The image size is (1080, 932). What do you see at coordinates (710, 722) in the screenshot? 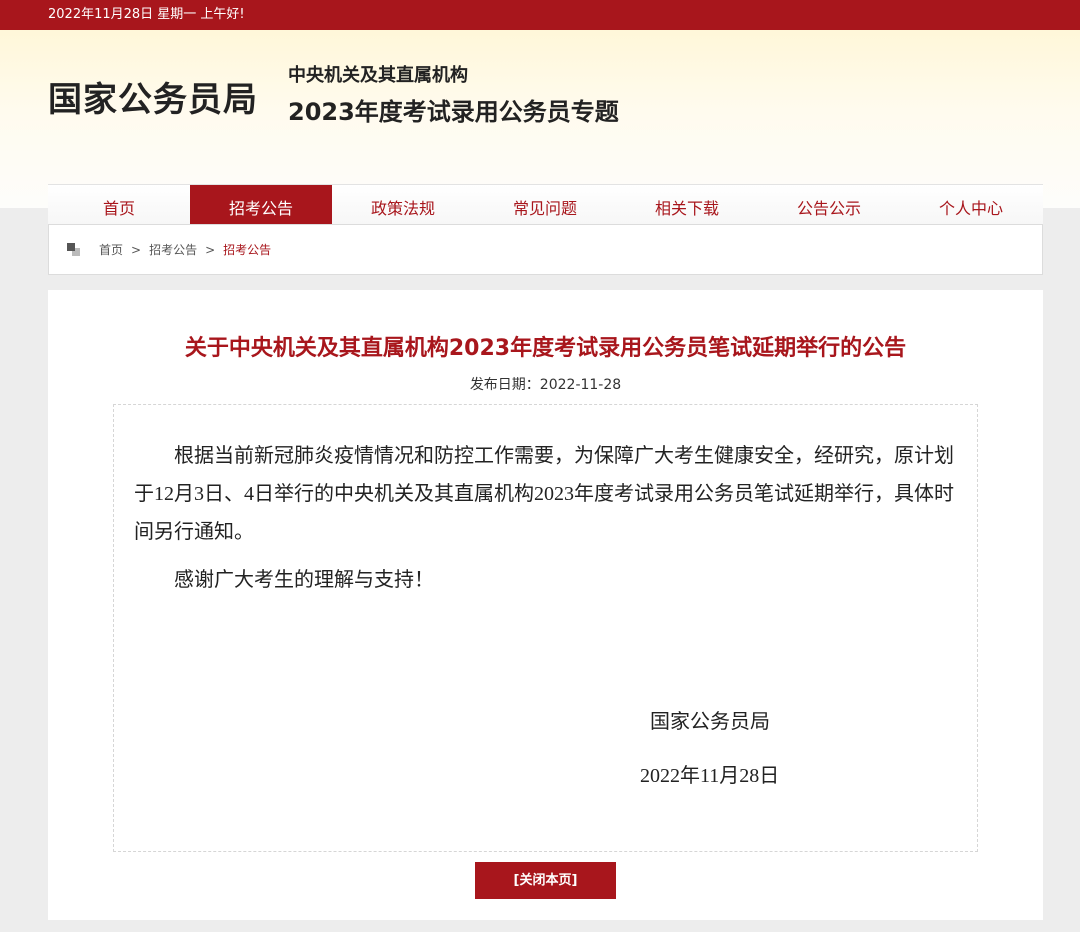
I see `signature-organization: 国家公务员局` at bounding box center [710, 722].